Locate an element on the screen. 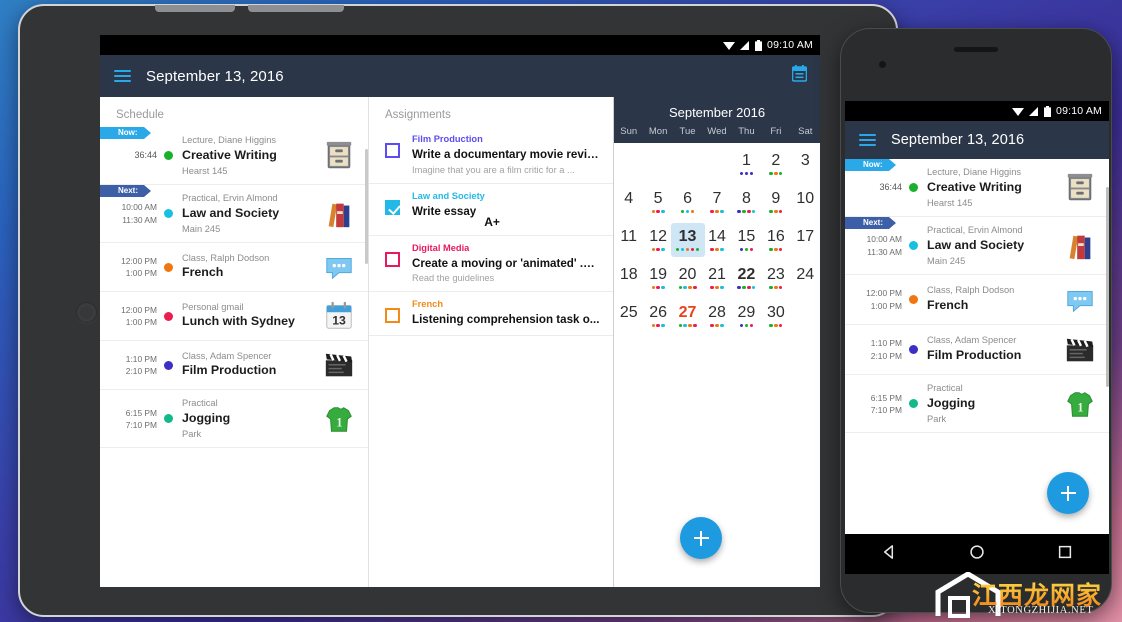  calendar-day: 16 is located at coordinates (775, 240).